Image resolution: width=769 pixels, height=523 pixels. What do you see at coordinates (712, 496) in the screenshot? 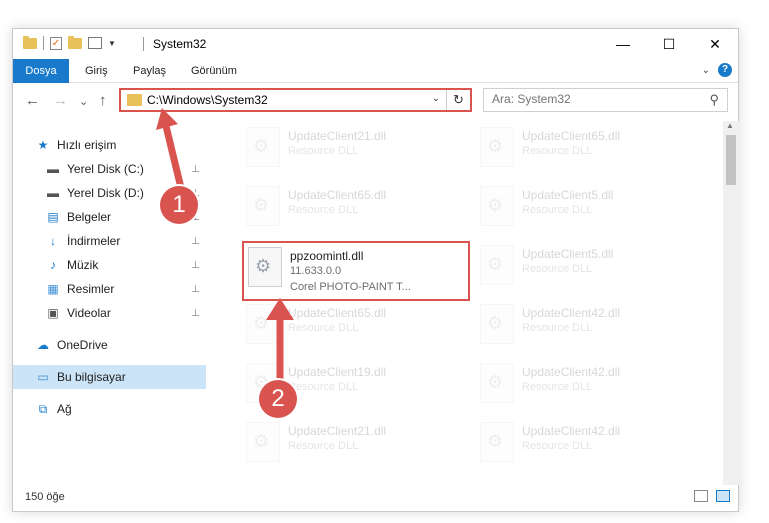
I see `view-switcher` at bounding box center [712, 496].